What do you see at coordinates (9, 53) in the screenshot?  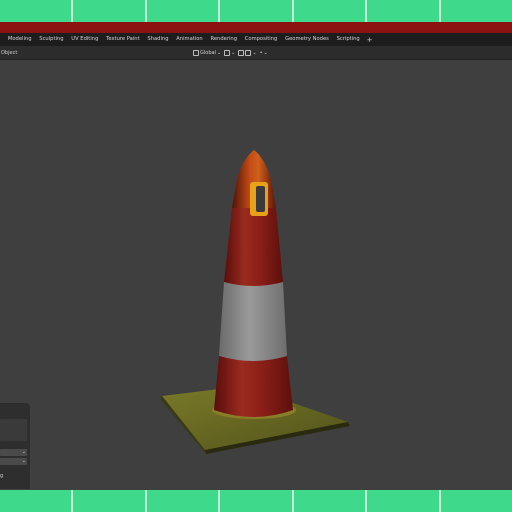 I see `mode-label: Object` at bounding box center [9, 53].